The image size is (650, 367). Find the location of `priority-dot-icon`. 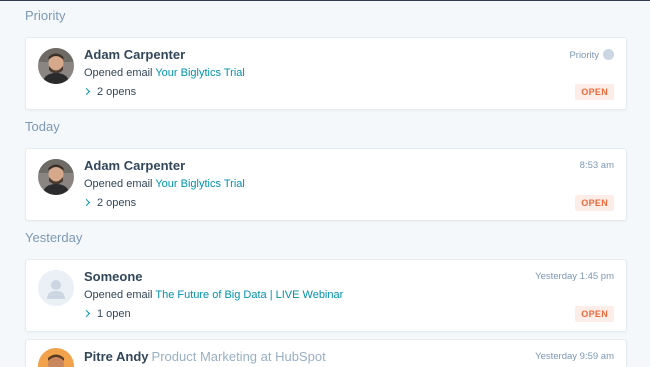

priority-dot-icon is located at coordinates (608, 54).